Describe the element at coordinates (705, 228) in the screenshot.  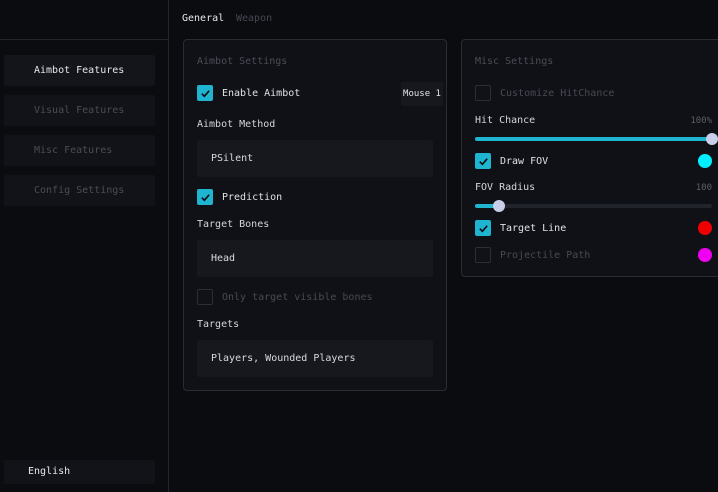
I see `target-line-color-picker` at that location.